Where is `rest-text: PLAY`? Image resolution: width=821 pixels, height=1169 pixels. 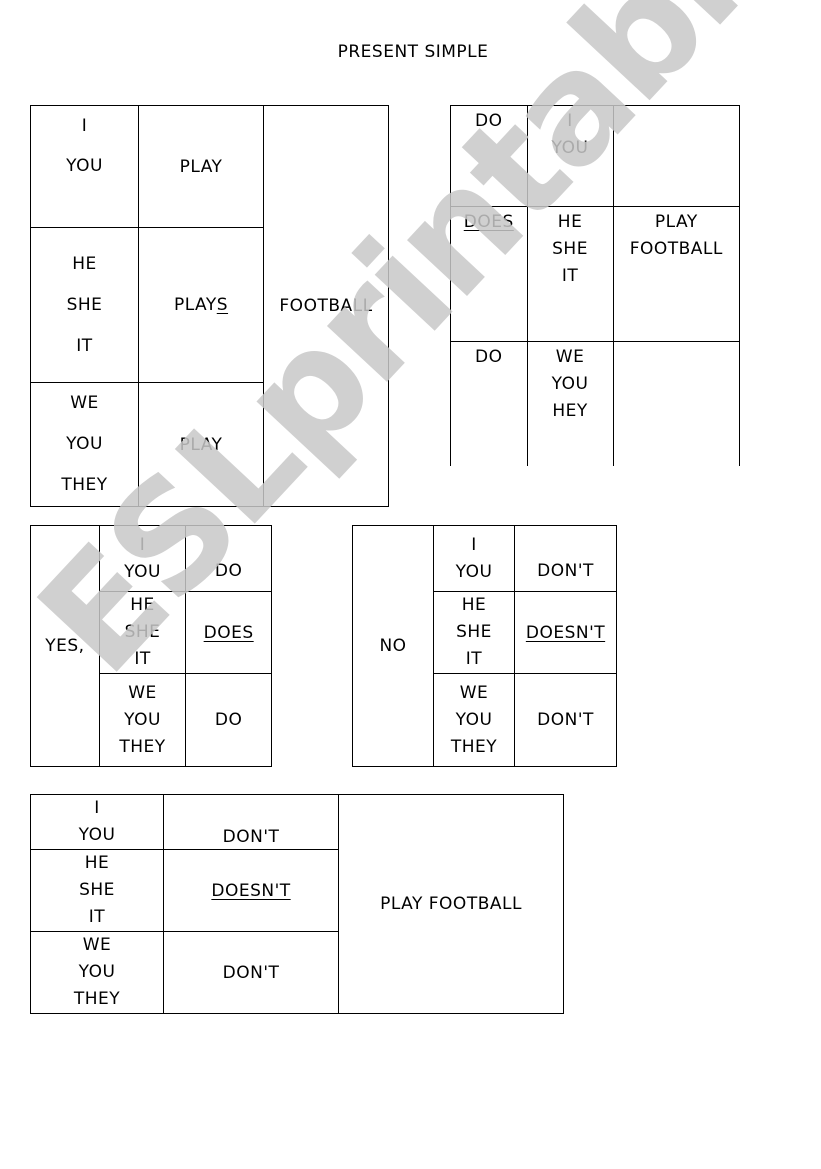 rest-text: PLAY is located at coordinates (676, 222).